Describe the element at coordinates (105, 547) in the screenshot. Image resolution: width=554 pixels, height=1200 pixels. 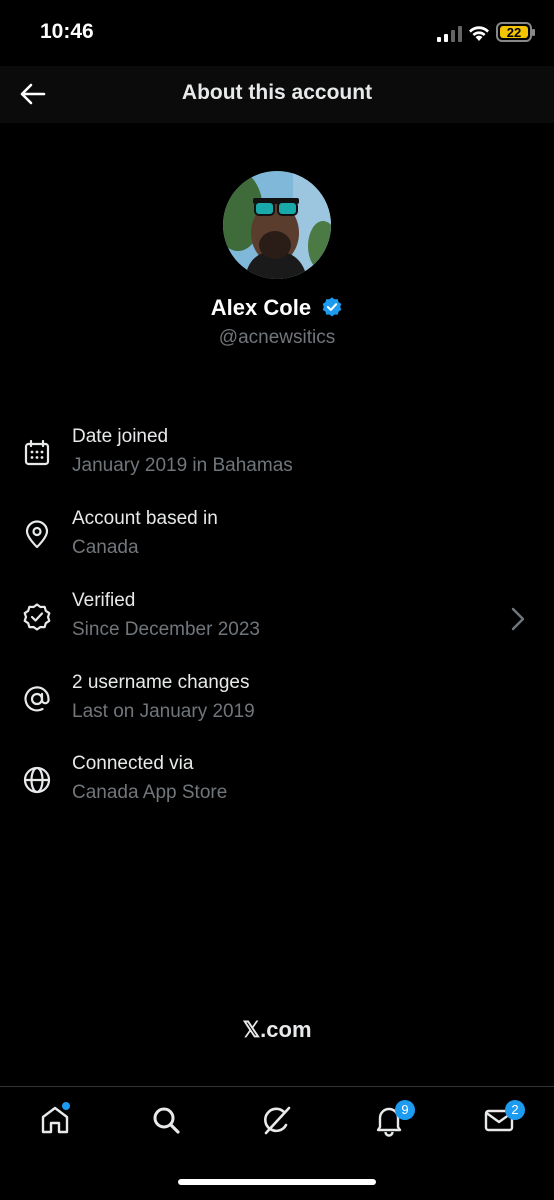
I see `row-value: Canada` at that location.